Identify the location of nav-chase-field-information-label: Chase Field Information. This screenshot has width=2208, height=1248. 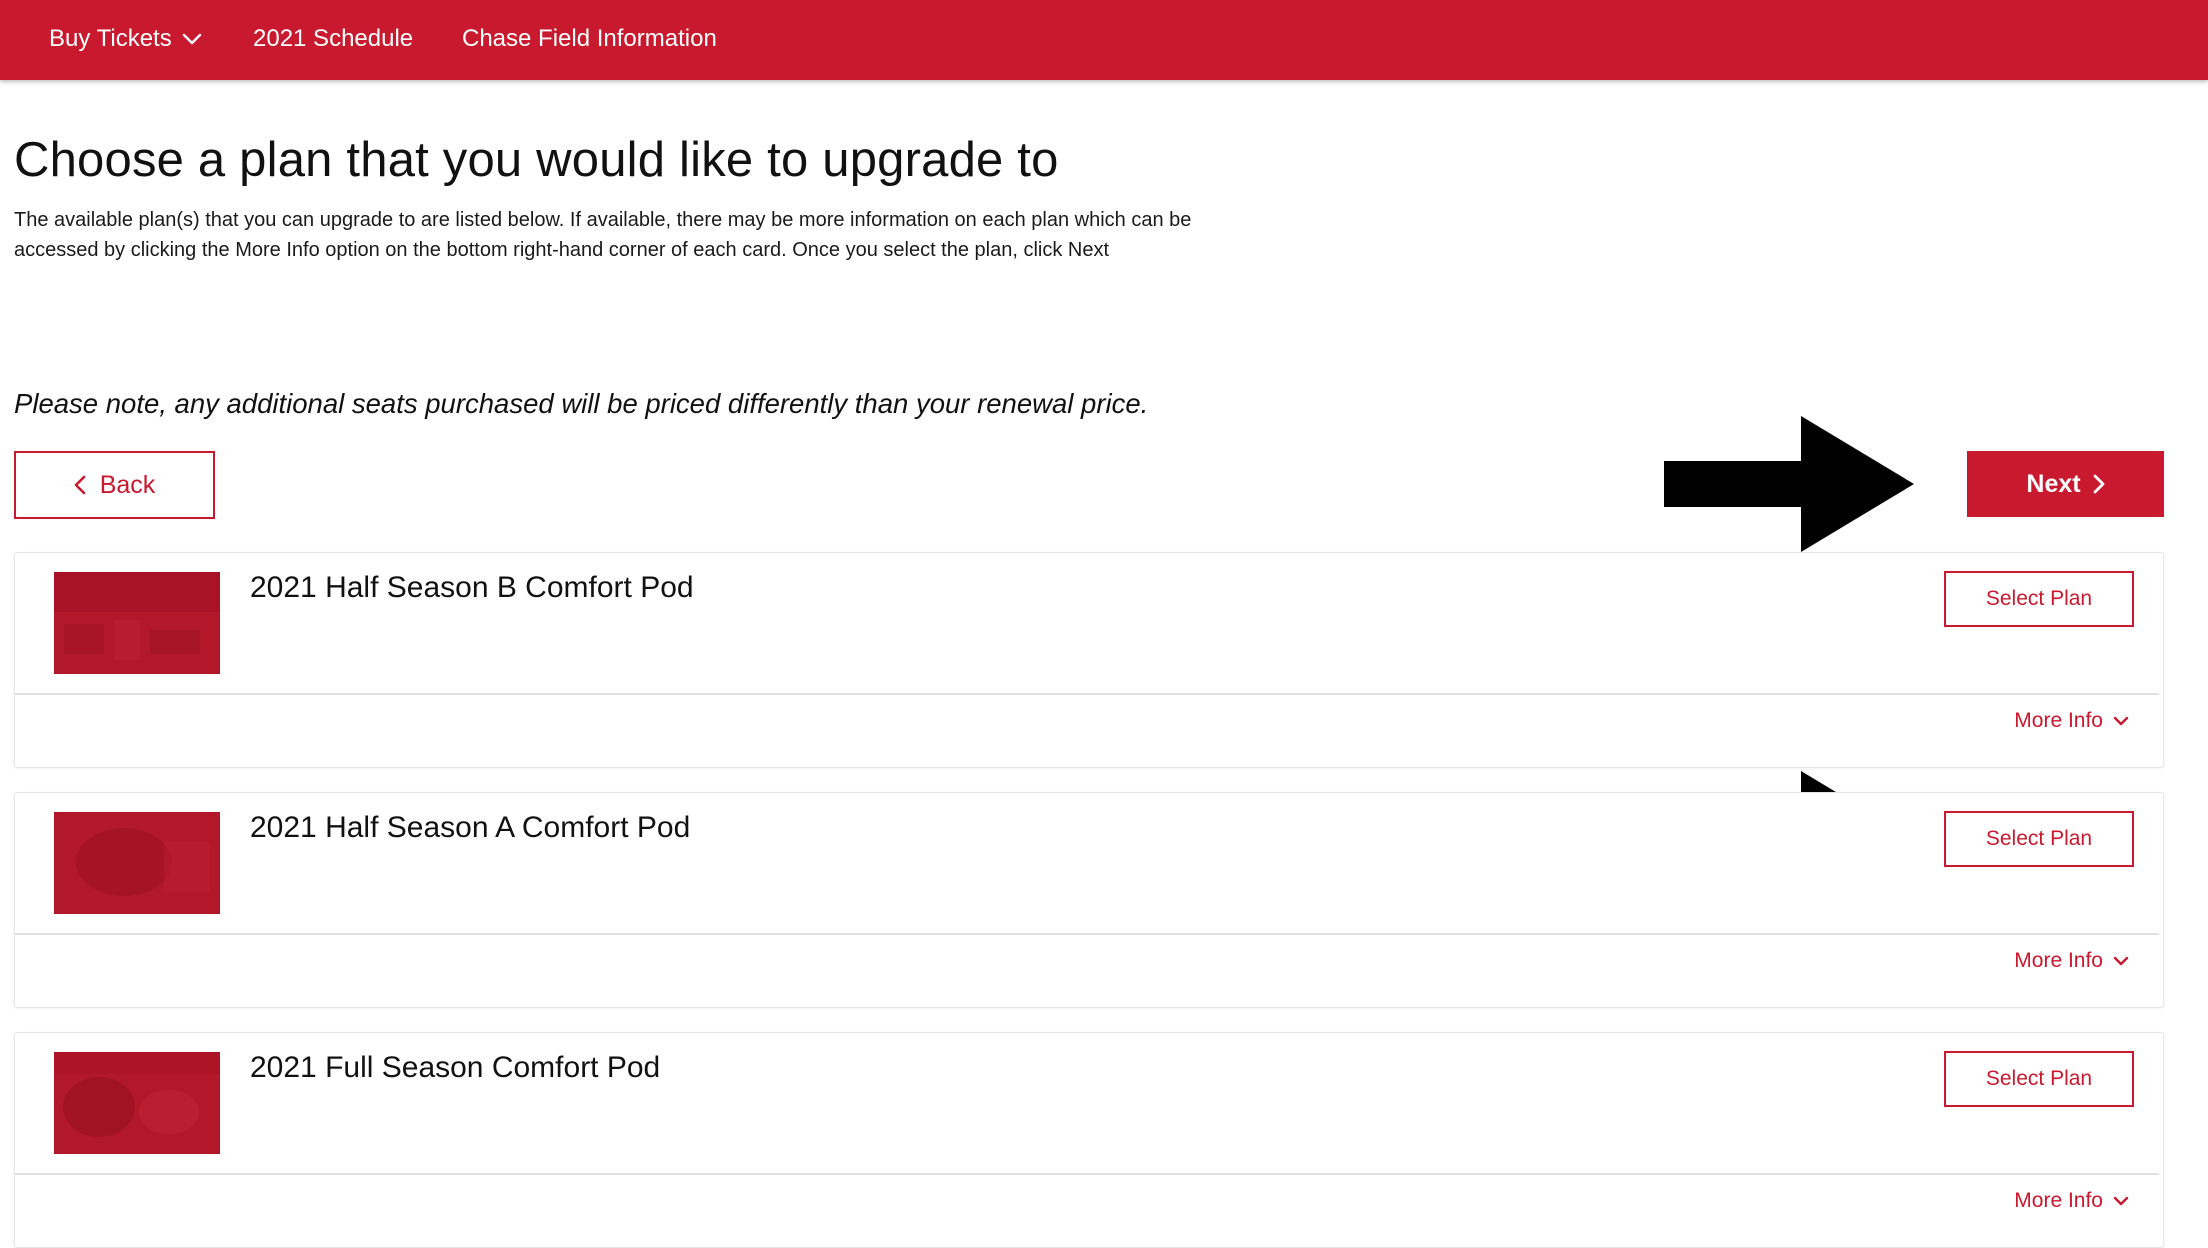
(589, 38).